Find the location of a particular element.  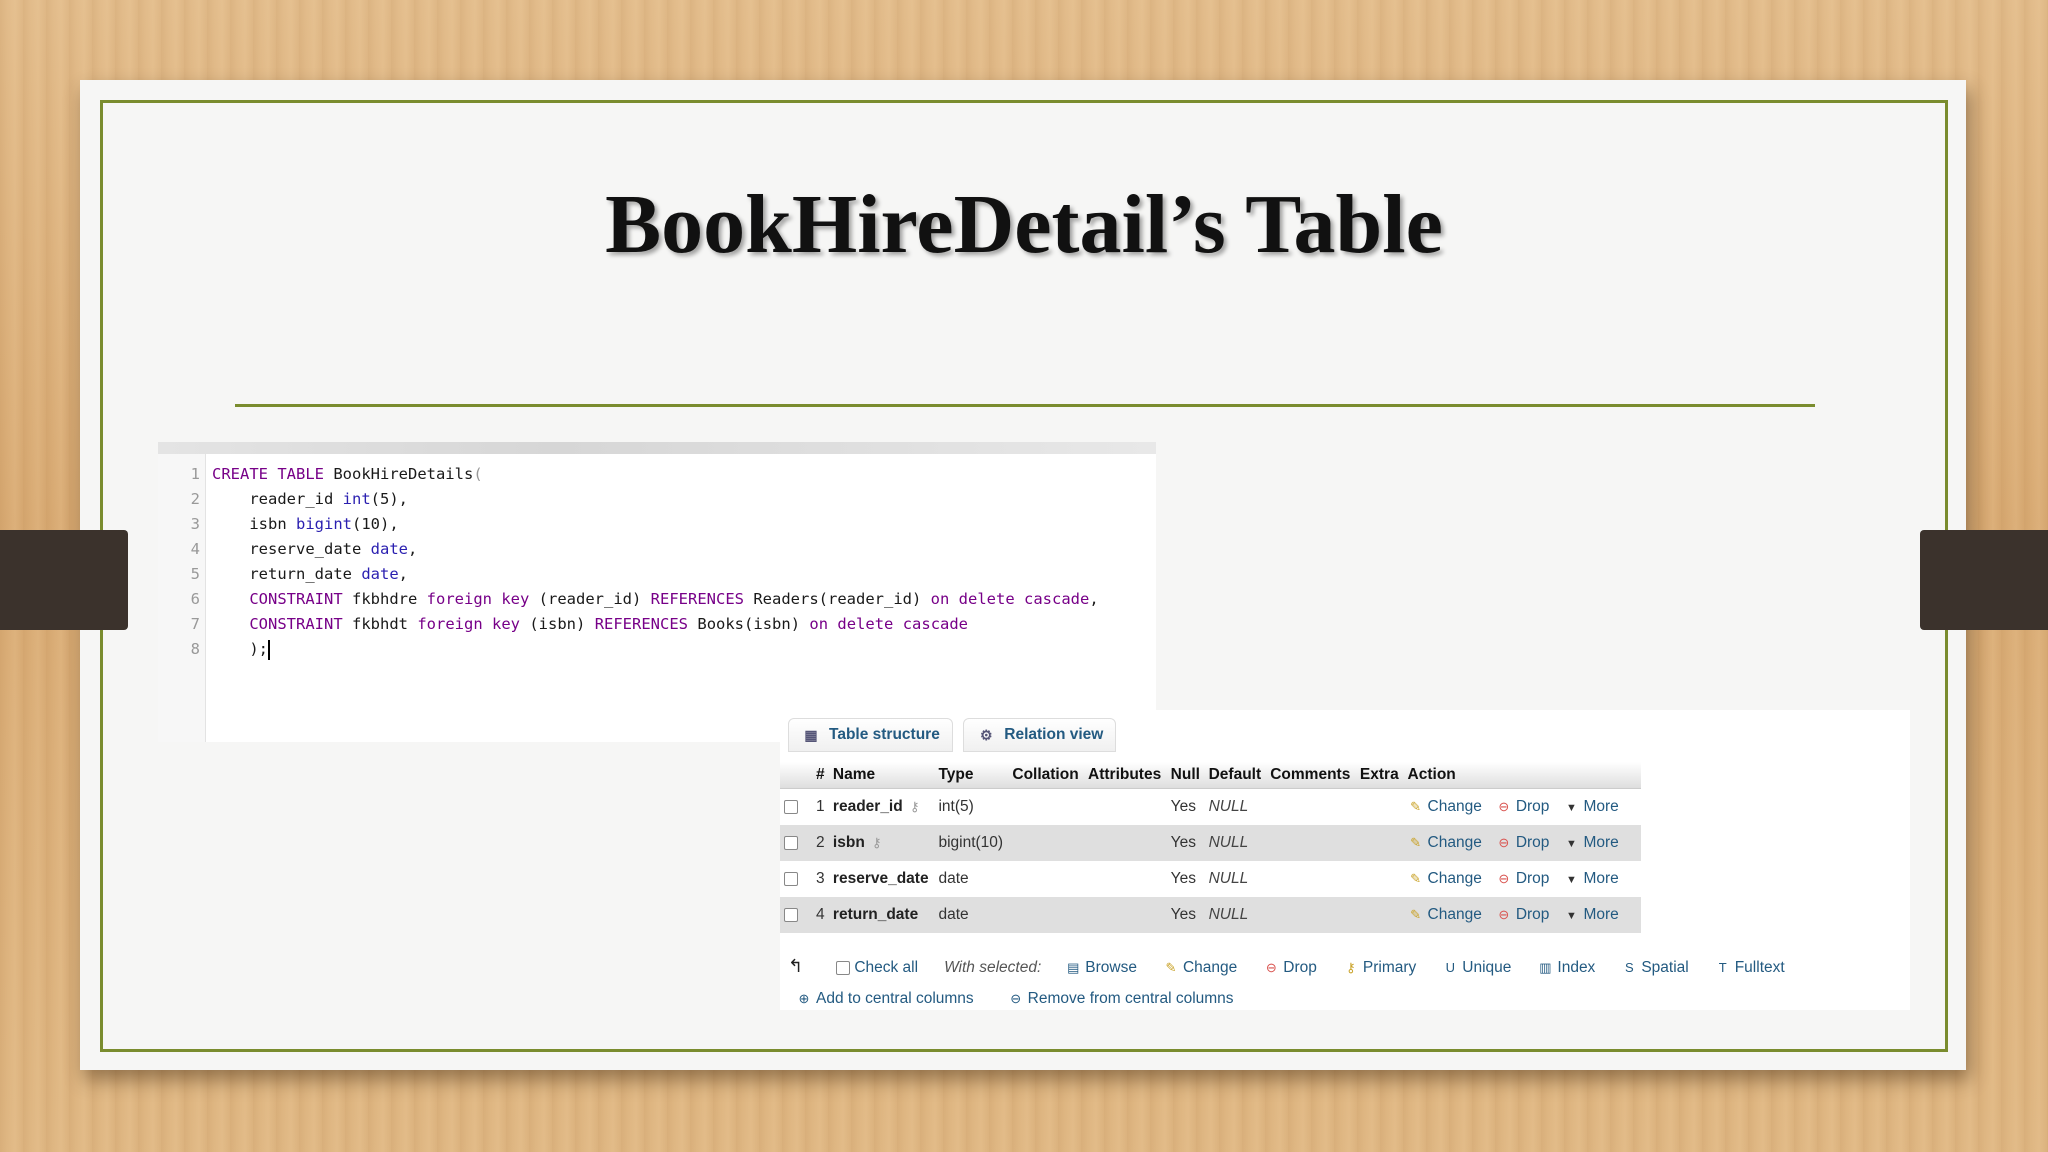

primary-button: ⚷ Primary is located at coordinates (1379, 967).